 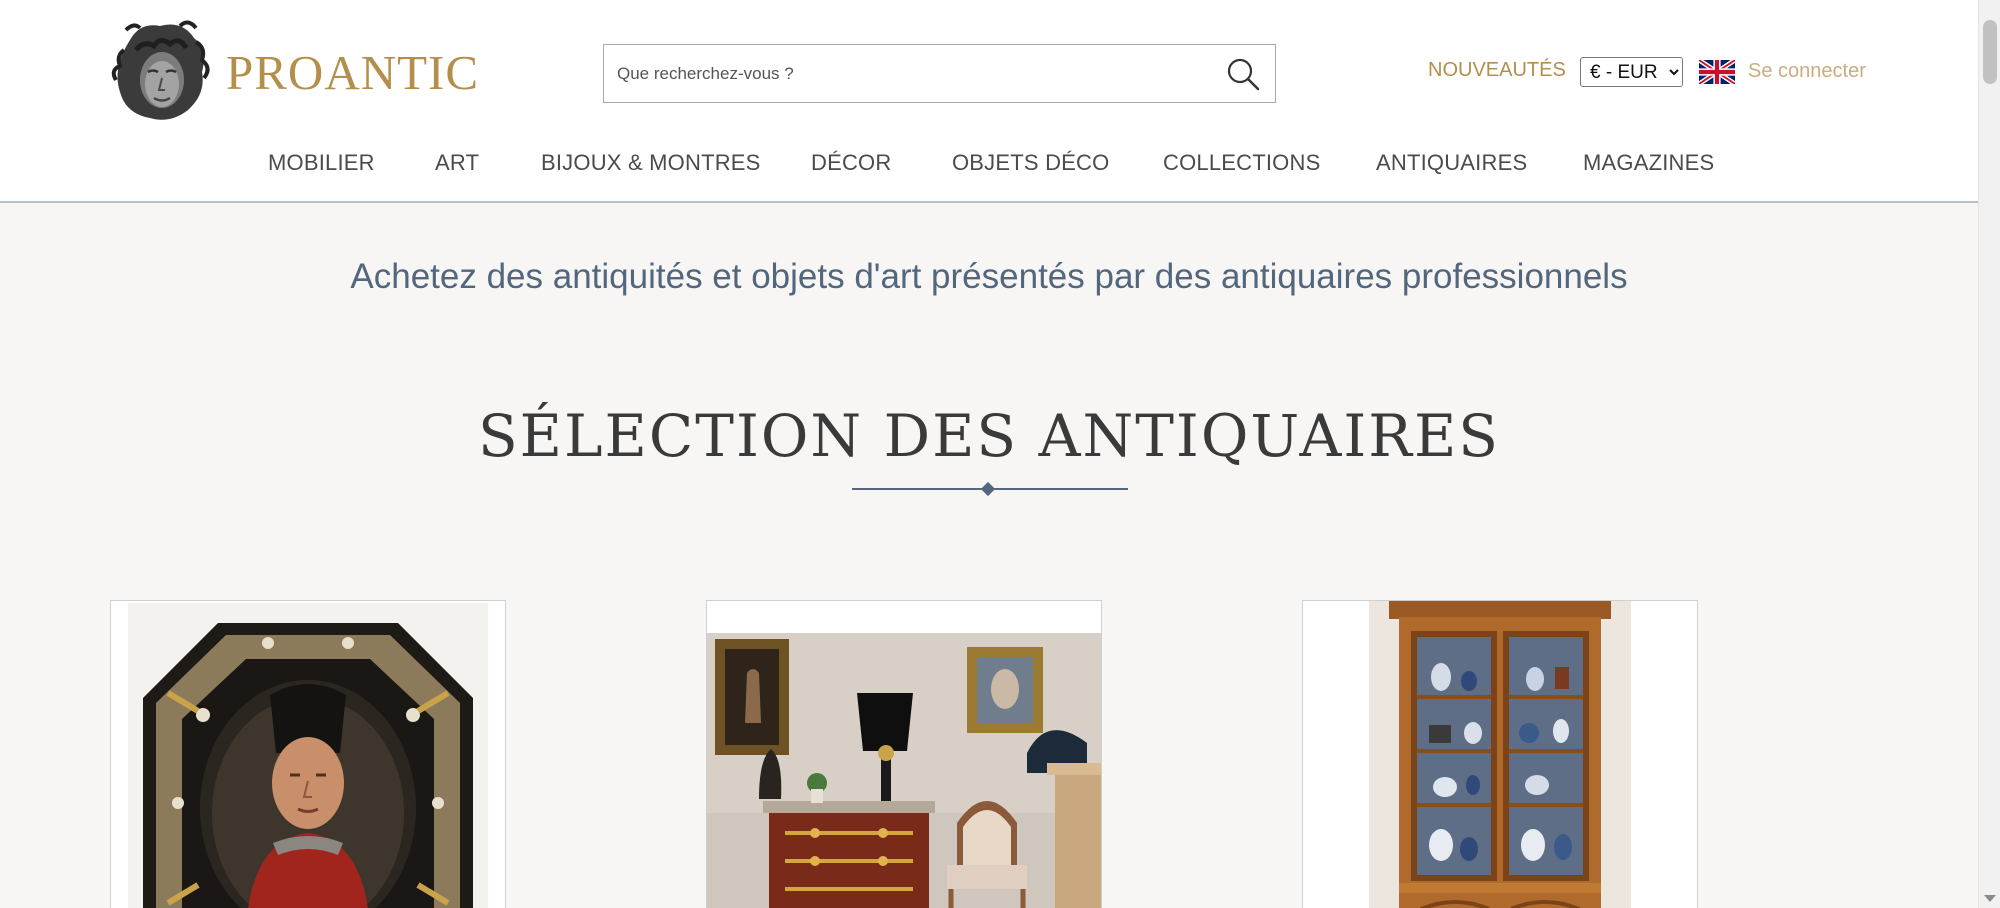 What do you see at coordinates (321, 163) in the screenshot?
I see `nav-item-mobilier: MOBILIER` at bounding box center [321, 163].